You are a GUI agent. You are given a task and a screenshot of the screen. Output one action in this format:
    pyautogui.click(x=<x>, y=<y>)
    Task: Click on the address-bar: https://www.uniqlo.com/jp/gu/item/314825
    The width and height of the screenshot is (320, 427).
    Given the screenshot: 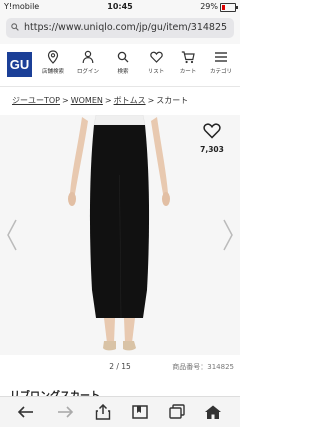 What is the action you would take?
    pyautogui.click(x=120, y=28)
    